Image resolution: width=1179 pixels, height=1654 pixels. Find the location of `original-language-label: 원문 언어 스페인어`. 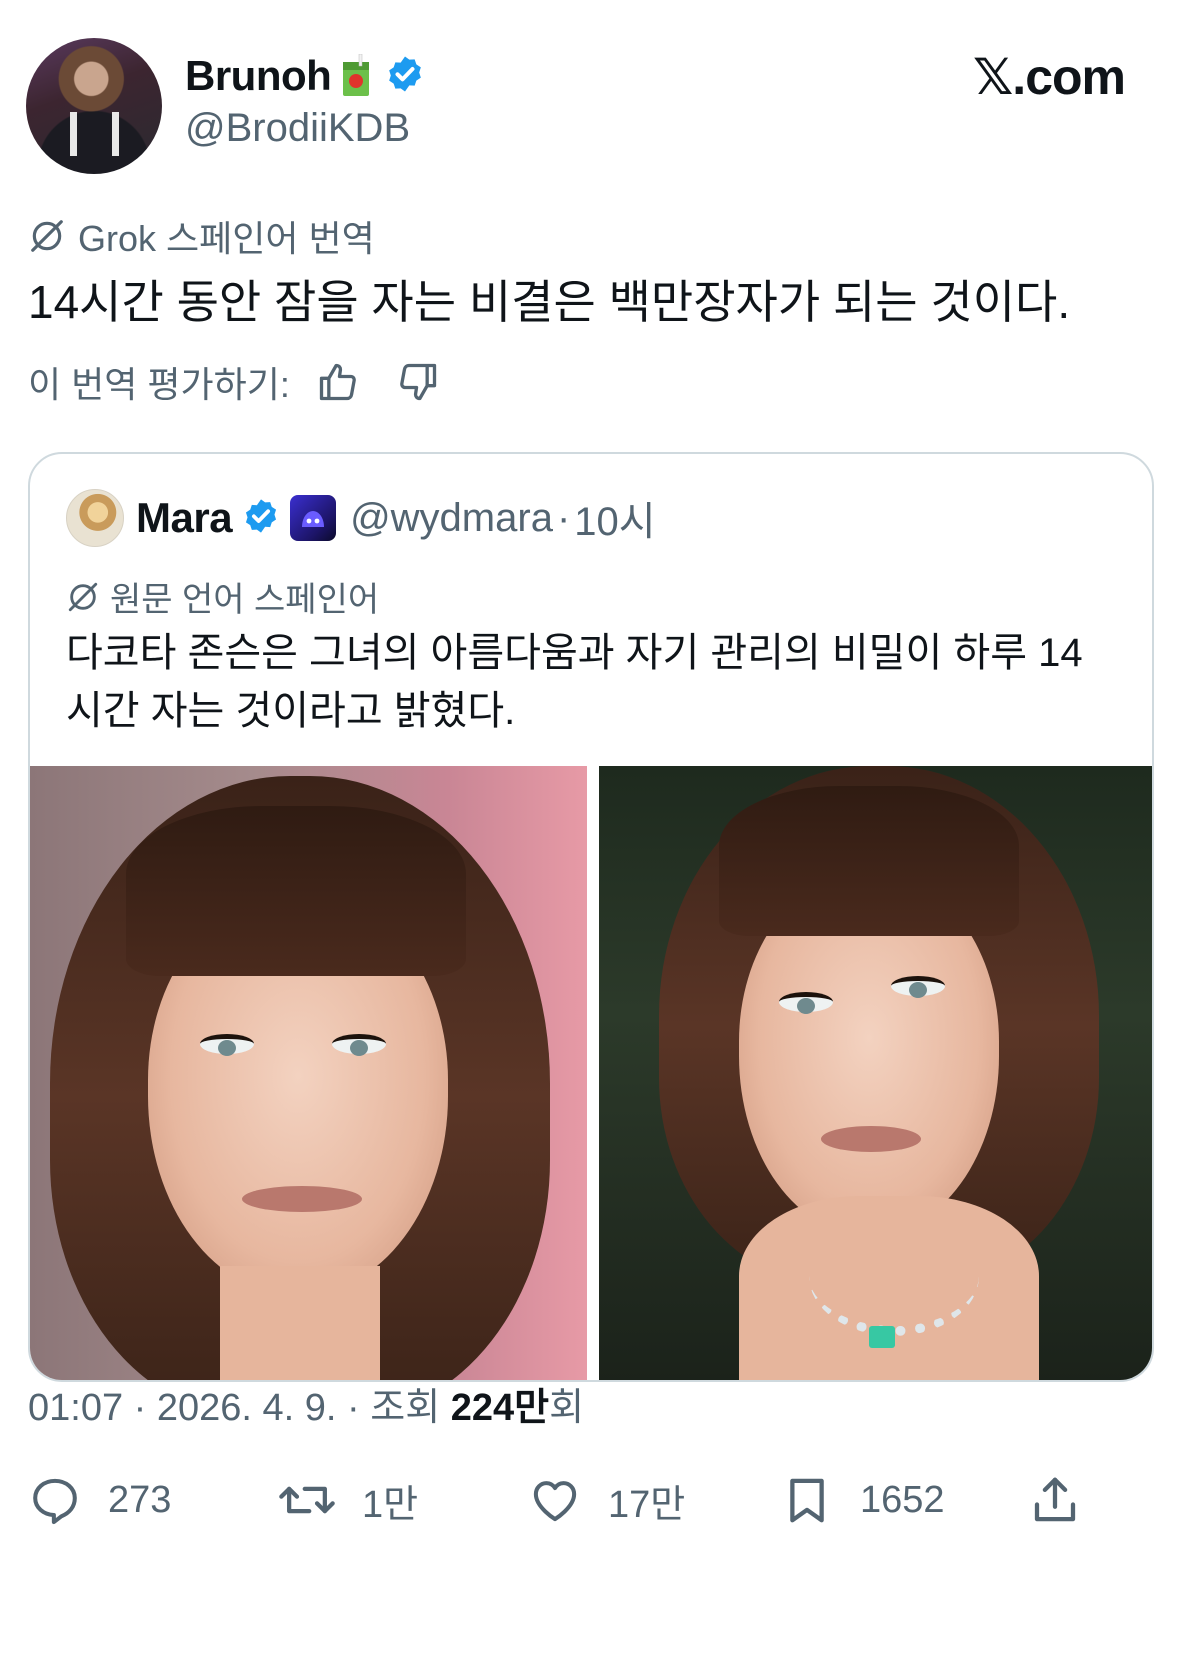

original-language-label: 원문 언어 스페인어 is located at coordinates (222, 596).